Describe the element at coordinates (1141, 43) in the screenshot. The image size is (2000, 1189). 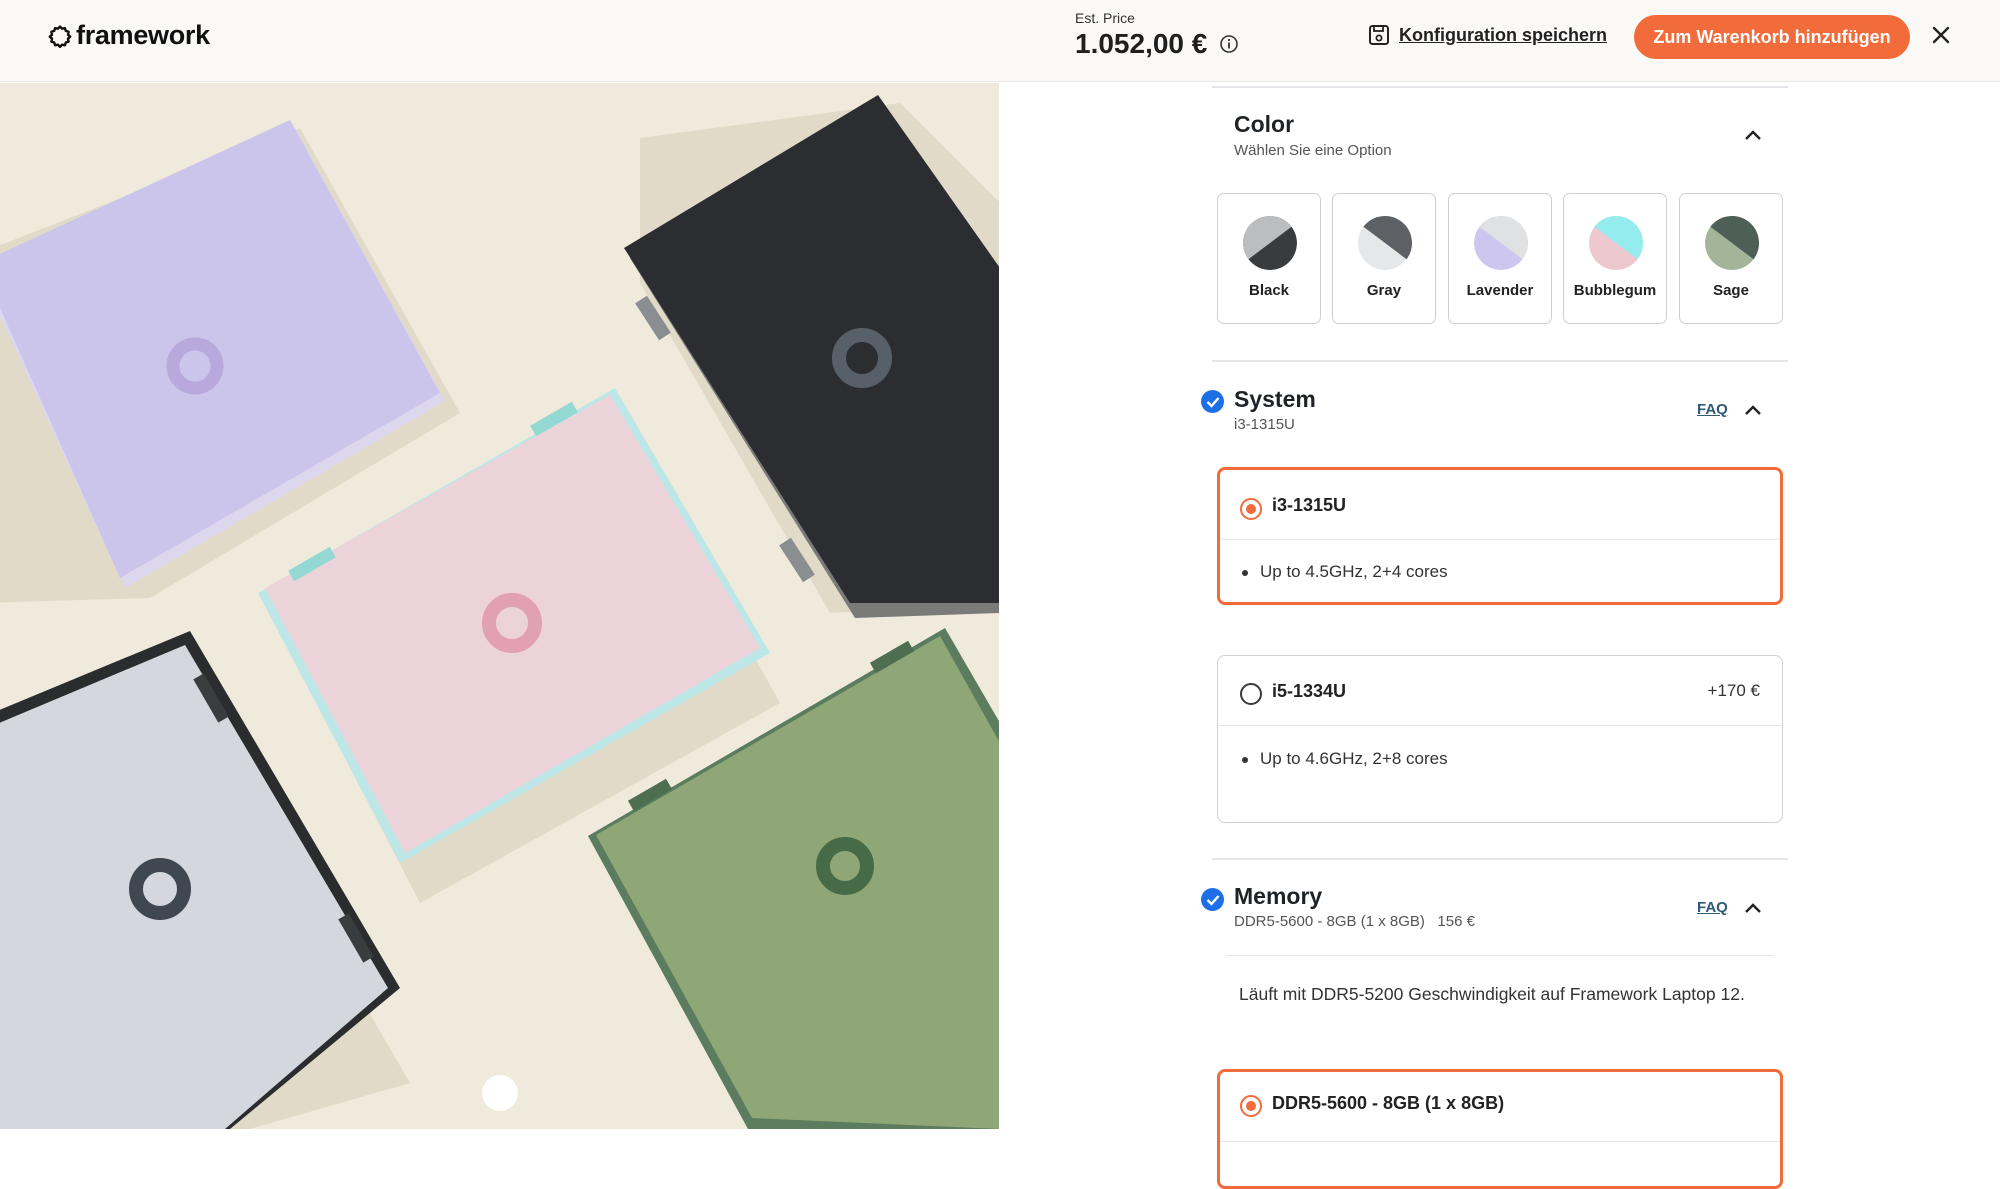
I see `price-value: 1.052,00 €` at that location.